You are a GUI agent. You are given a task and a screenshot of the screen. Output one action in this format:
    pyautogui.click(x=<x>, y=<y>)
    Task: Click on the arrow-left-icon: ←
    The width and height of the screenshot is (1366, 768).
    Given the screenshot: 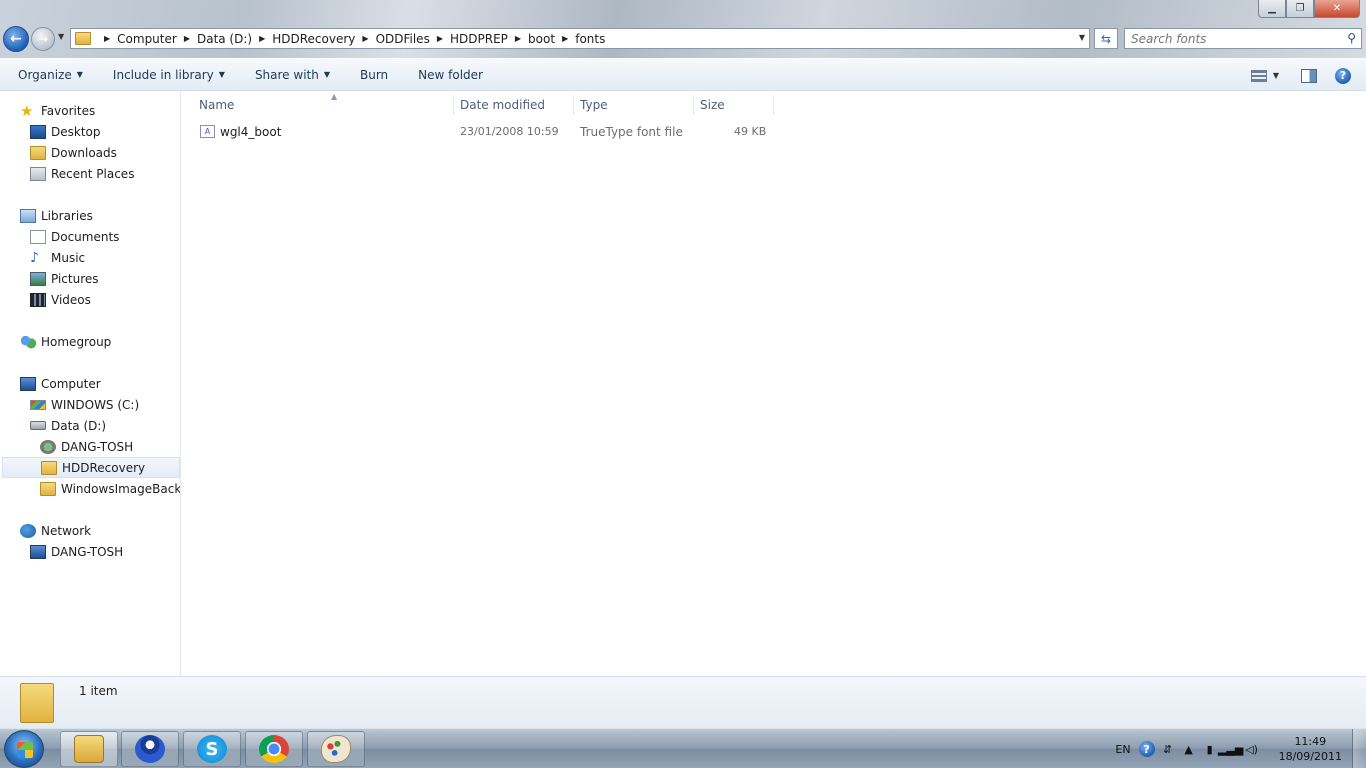 What is the action you would take?
    pyautogui.click(x=16, y=39)
    